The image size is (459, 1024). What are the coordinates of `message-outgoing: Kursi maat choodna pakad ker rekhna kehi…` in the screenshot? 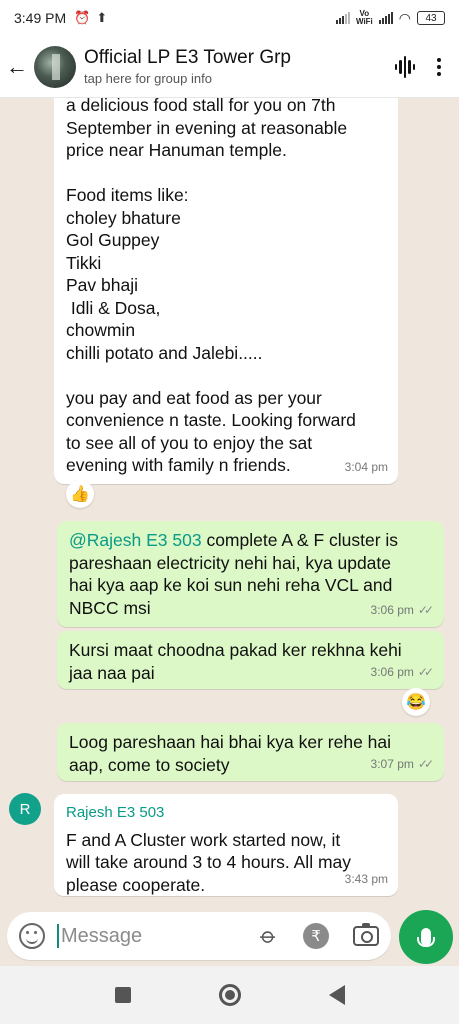 It's located at (250, 660).